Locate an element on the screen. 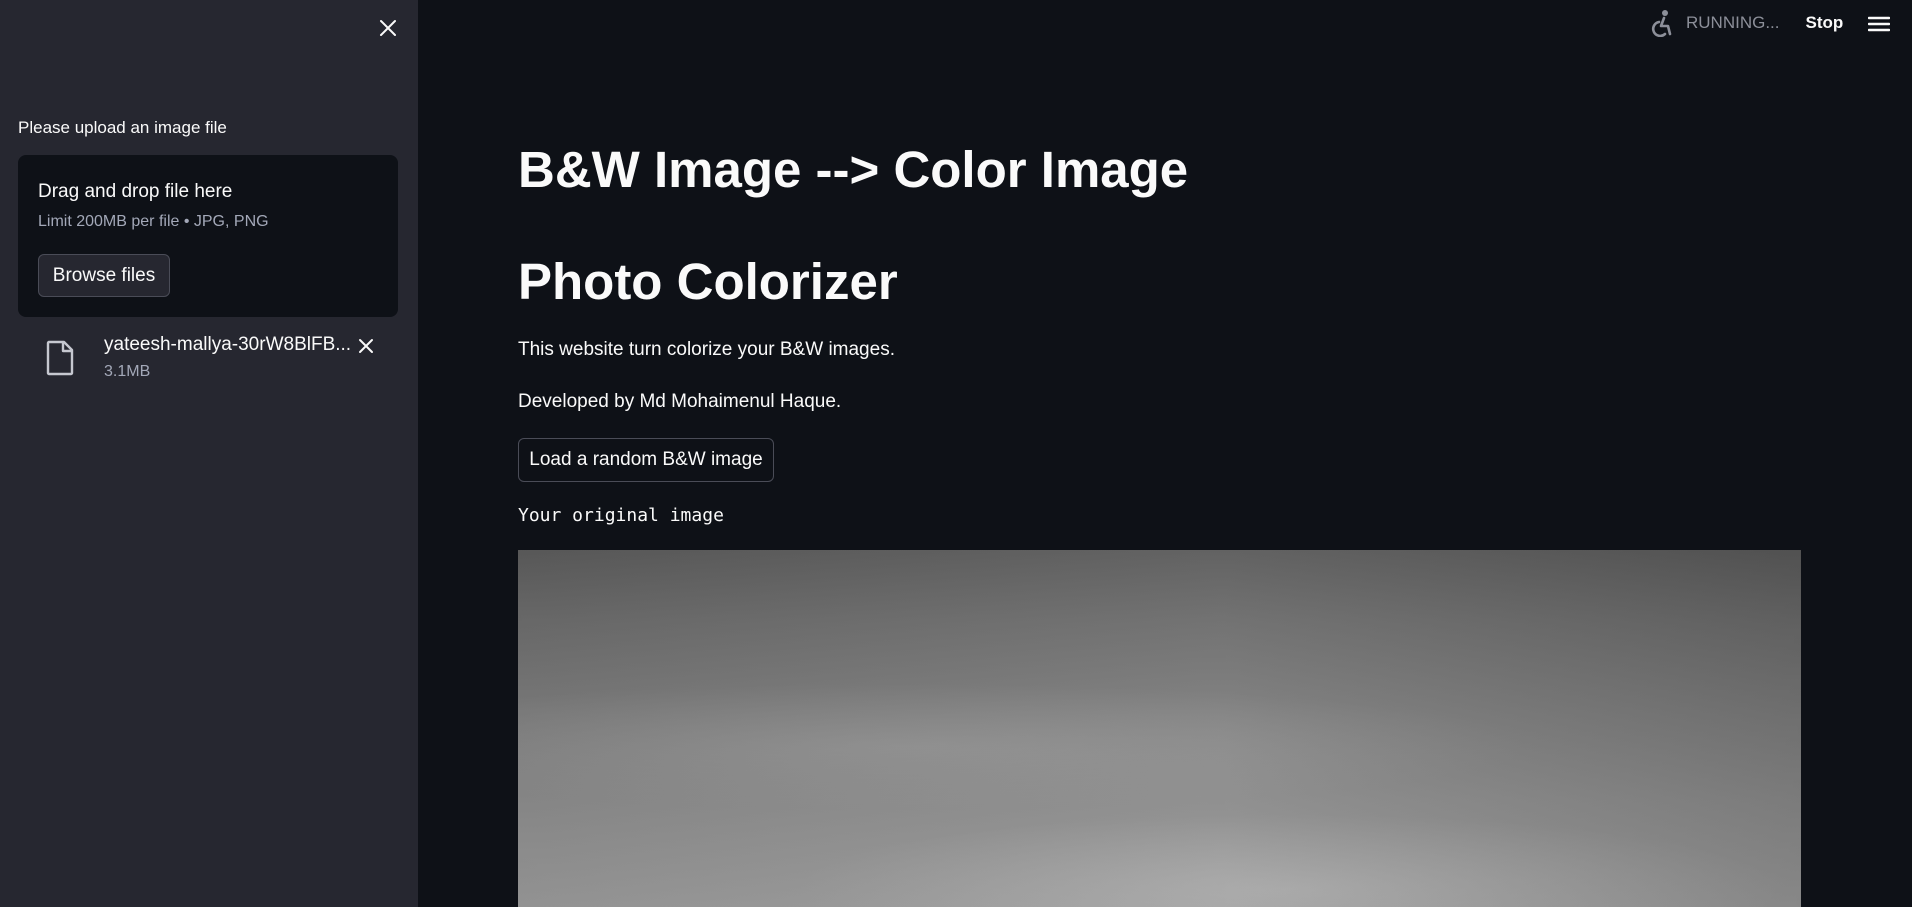  uploader-label: Please upload an image file is located at coordinates (122, 127).